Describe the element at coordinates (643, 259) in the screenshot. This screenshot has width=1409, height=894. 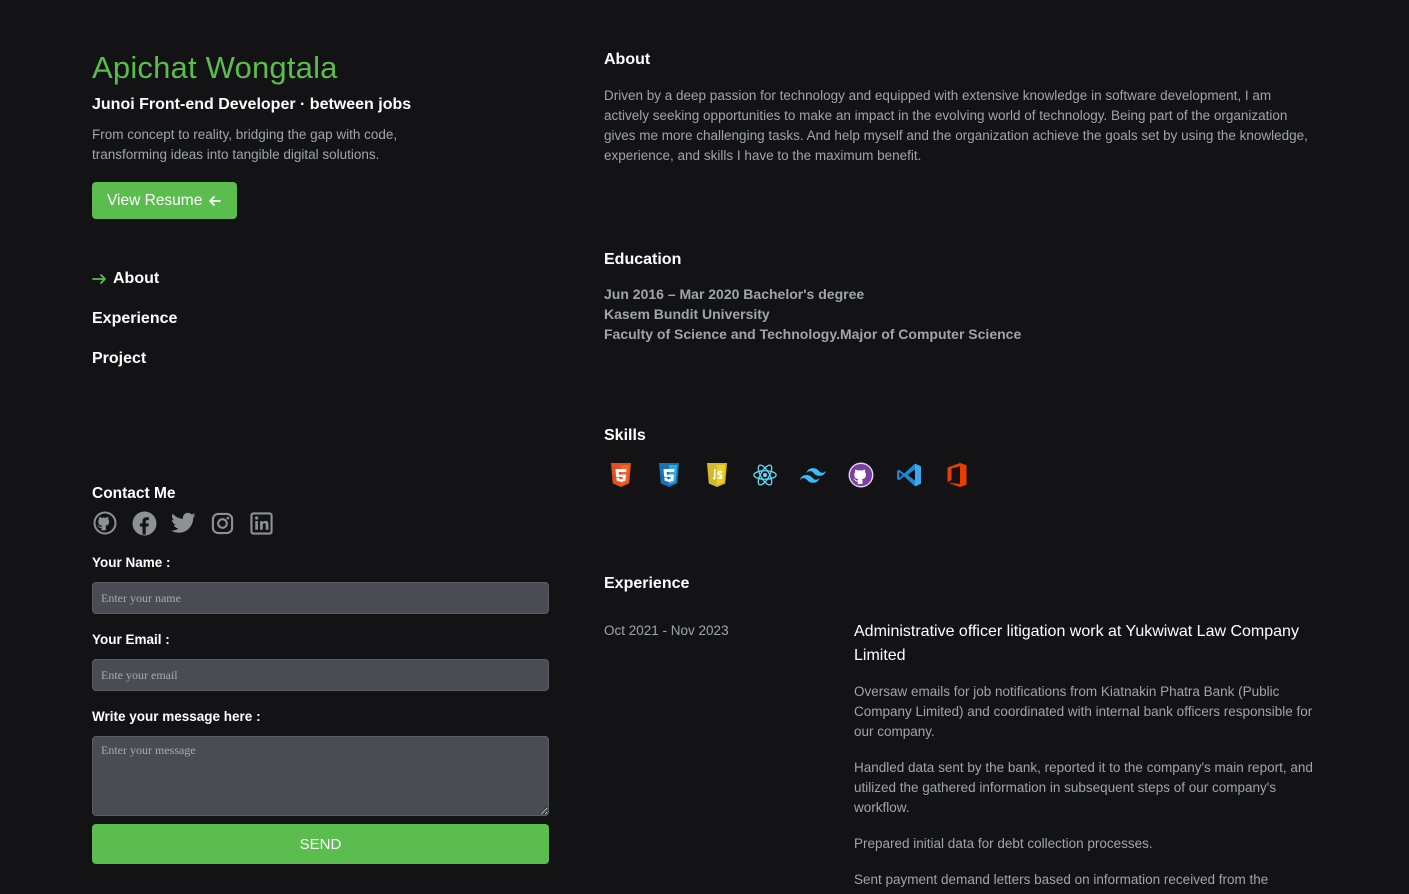
I see `education-title: Education` at that location.